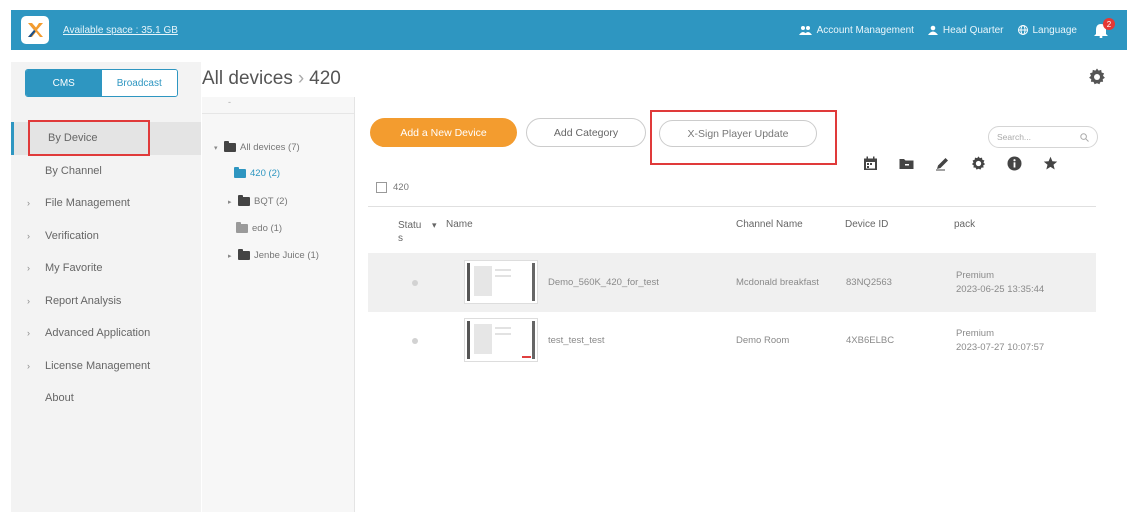 The height and width of the screenshot is (515, 1140). Describe the element at coordinates (265, 173) in the screenshot. I see `tree-item-label: 420 (2)` at that location.